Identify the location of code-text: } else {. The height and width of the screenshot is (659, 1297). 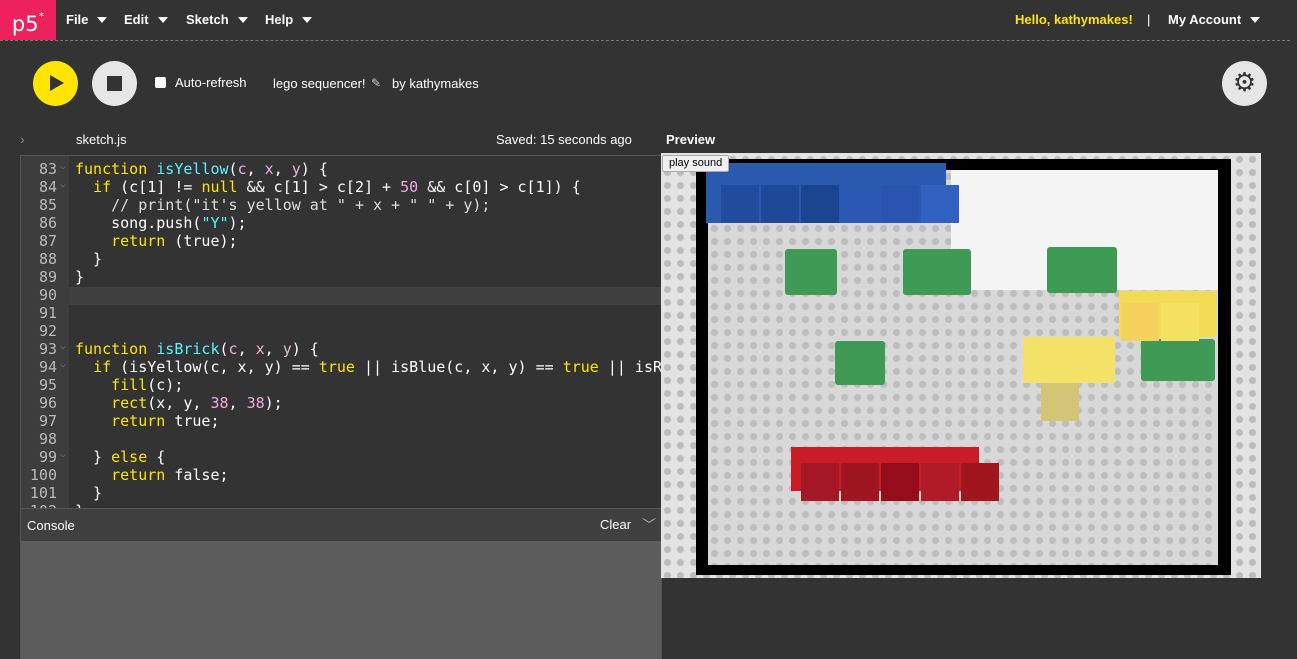
(120, 457).